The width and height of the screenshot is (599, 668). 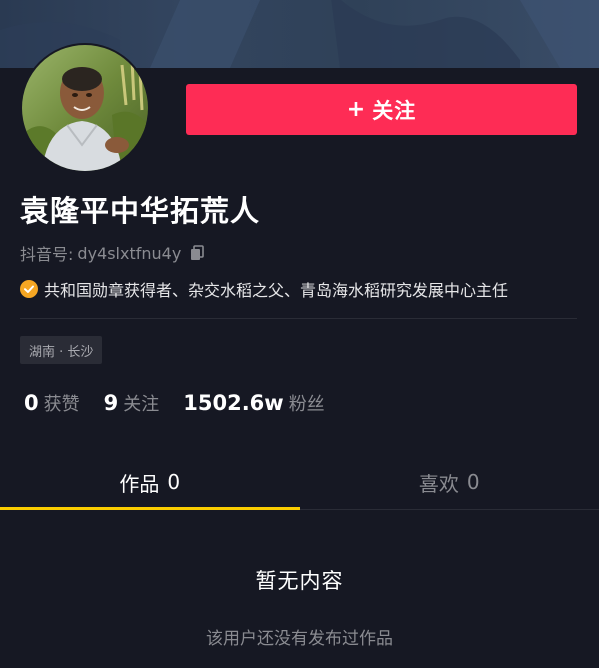 I want to click on followers-label: 粉丝, so click(x=306, y=404).